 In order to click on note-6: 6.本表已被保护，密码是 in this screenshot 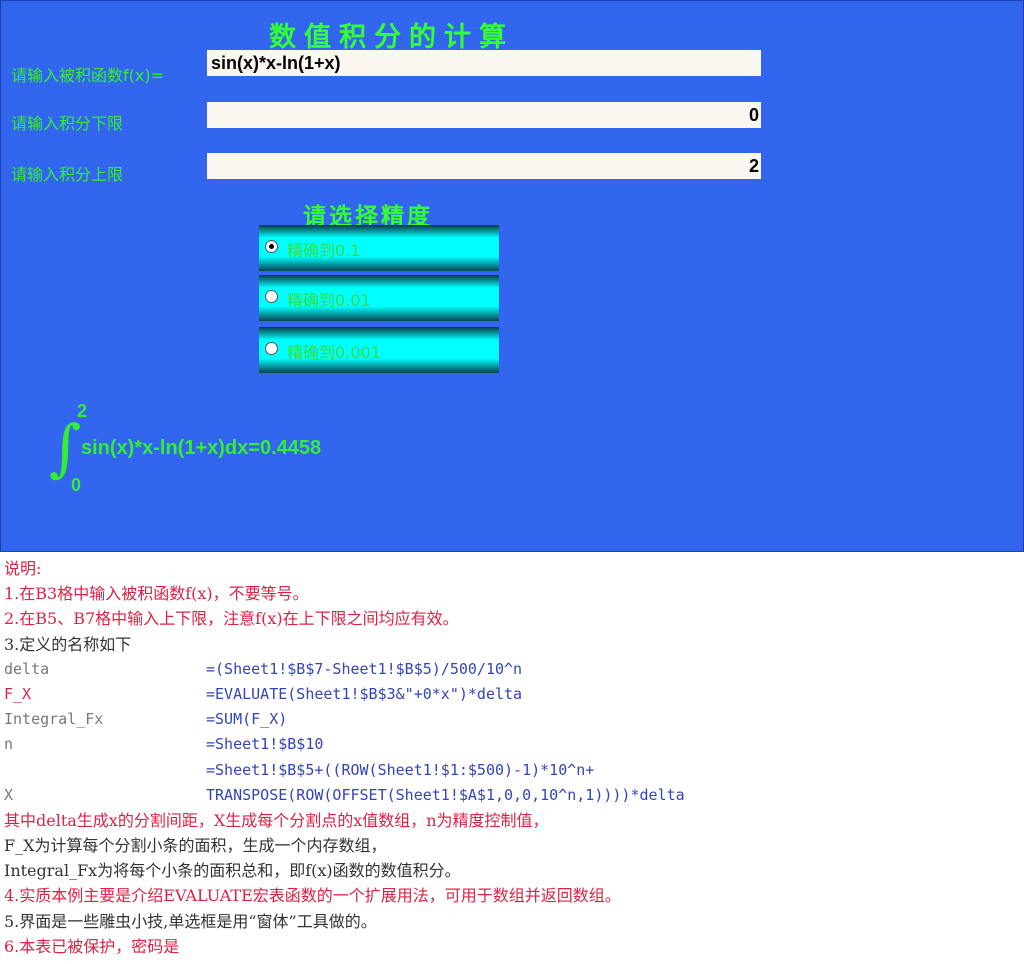, I will do `click(92, 946)`.